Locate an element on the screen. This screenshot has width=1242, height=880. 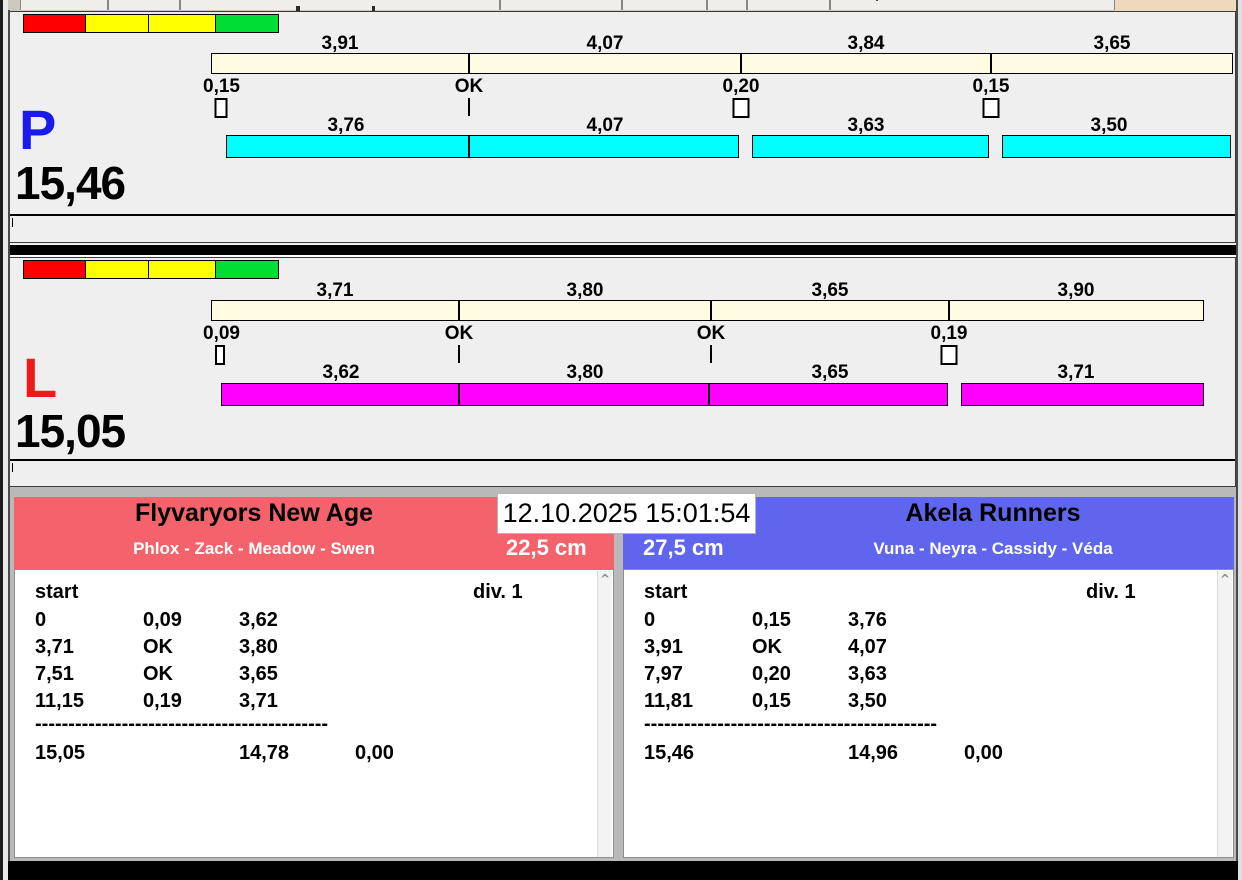
run-value: 3,62 is located at coordinates (341, 372).